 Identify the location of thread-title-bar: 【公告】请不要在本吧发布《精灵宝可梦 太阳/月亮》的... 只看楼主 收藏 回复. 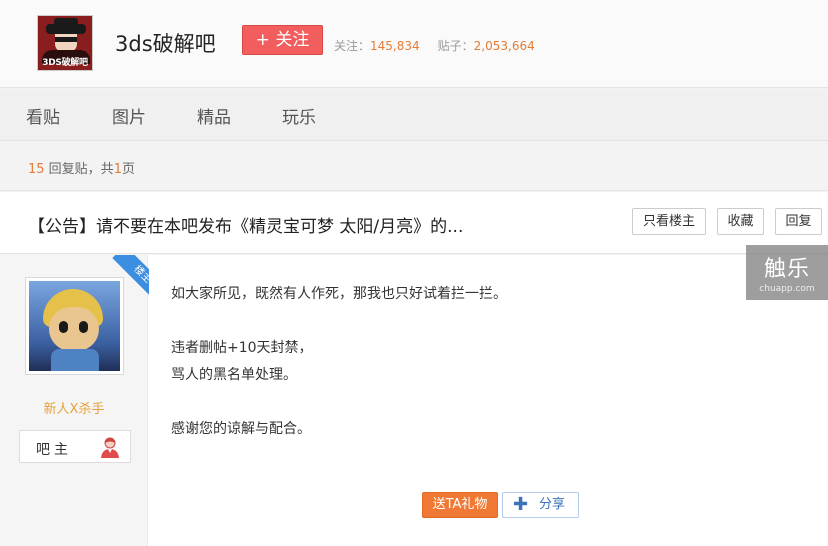
(414, 223).